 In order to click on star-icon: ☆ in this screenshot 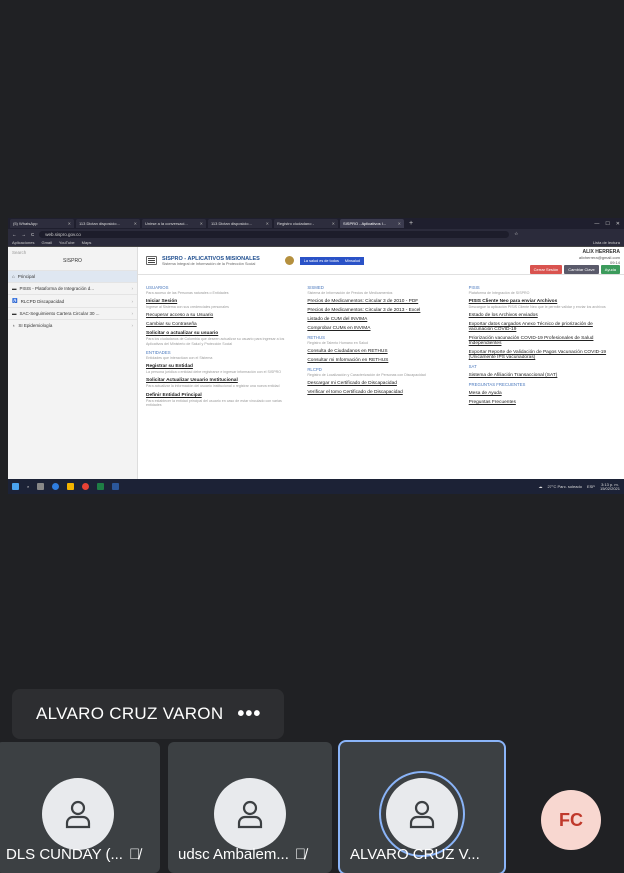, I will do `click(516, 234)`.